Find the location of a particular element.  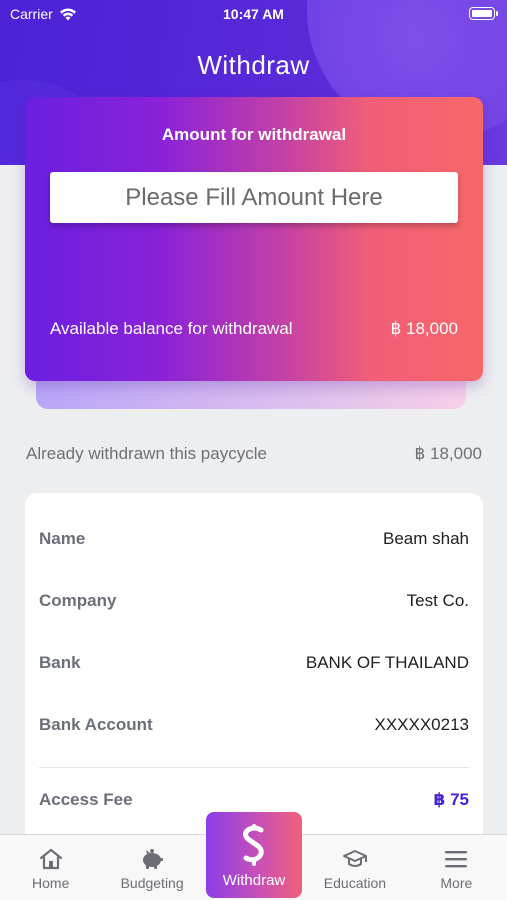

home-icon is located at coordinates (50, 859).